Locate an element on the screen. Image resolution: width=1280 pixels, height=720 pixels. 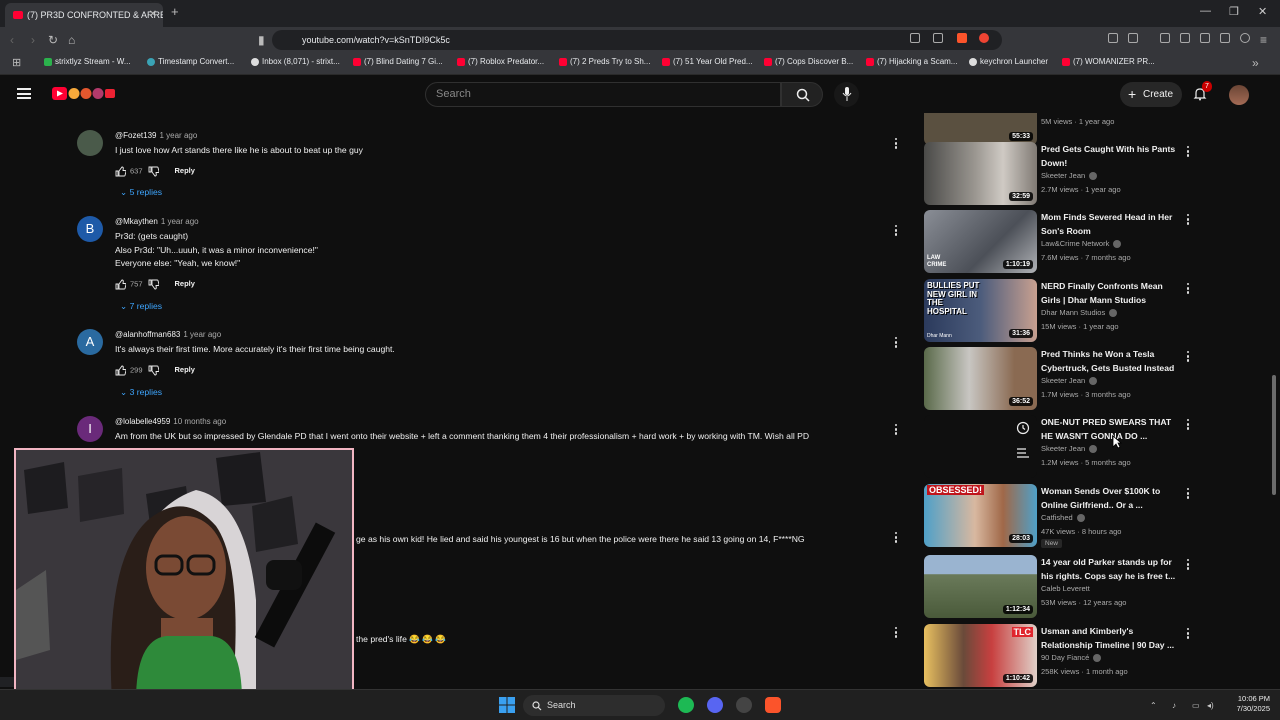
media-icon is located at coordinates (1165, 38).